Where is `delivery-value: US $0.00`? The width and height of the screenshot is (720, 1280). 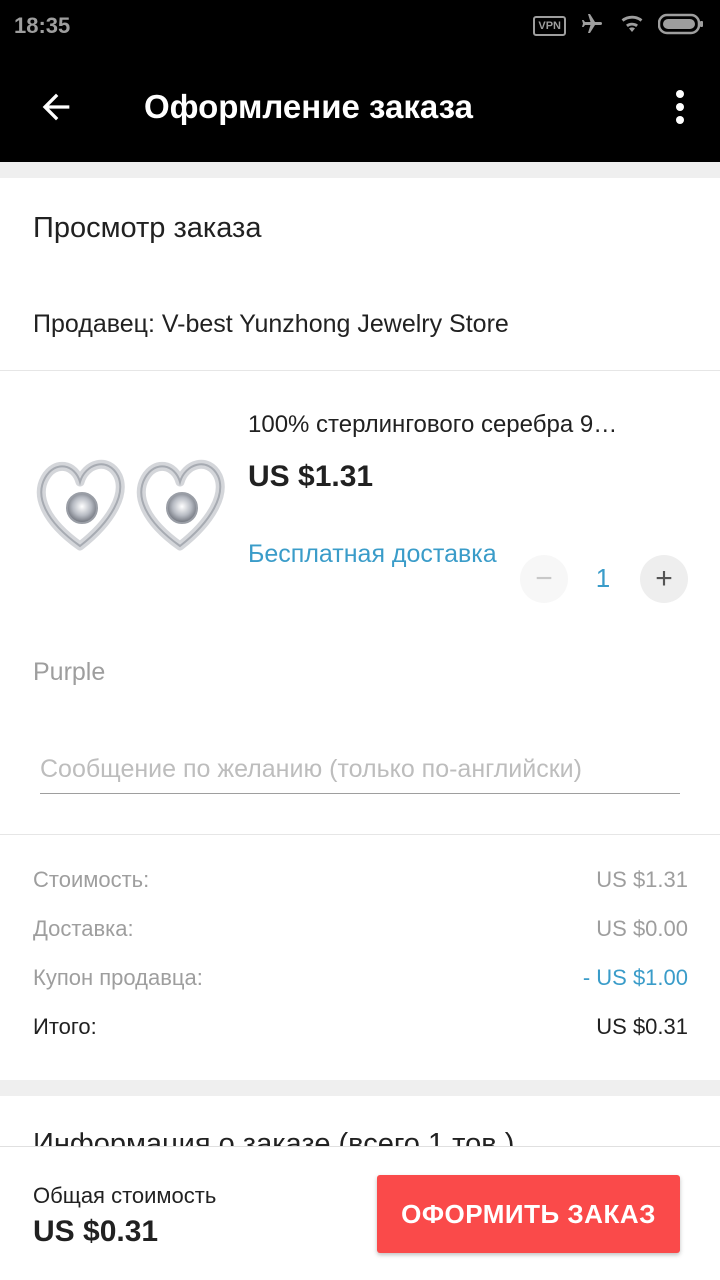
delivery-value: US $0.00 is located at coordinates (642, 928).